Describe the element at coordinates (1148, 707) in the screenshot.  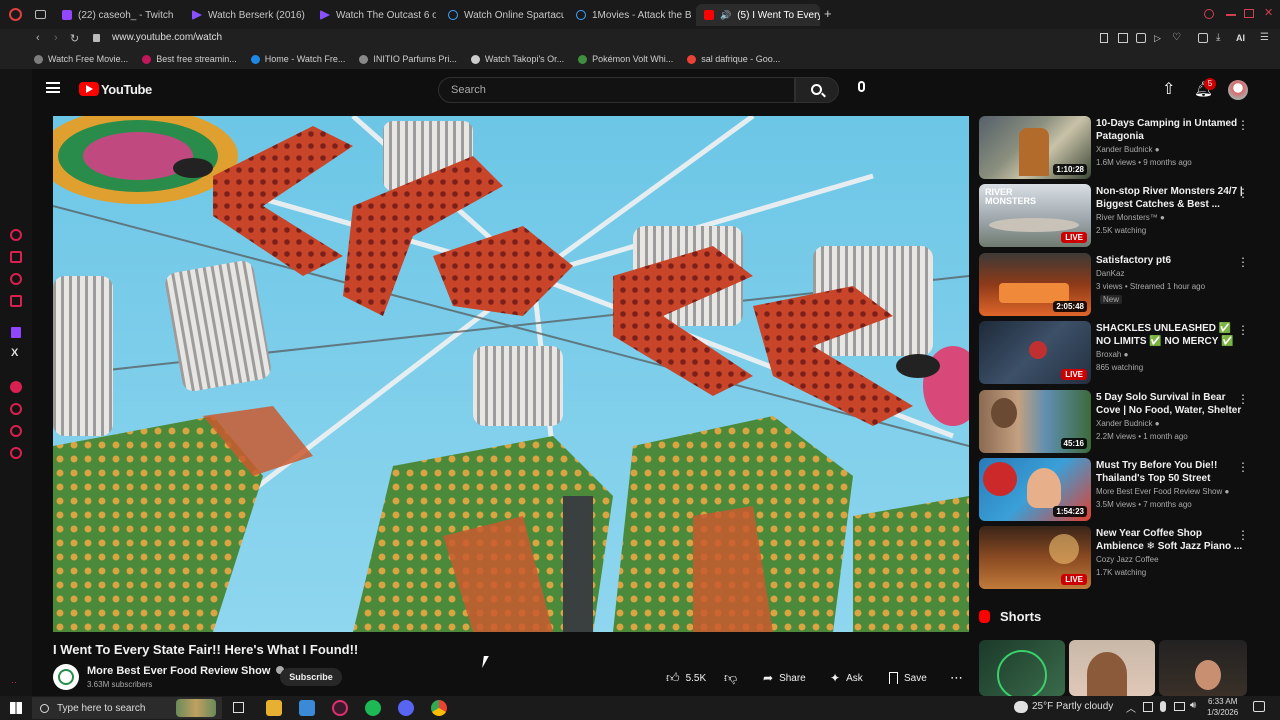
I see `network-icon` at that location.